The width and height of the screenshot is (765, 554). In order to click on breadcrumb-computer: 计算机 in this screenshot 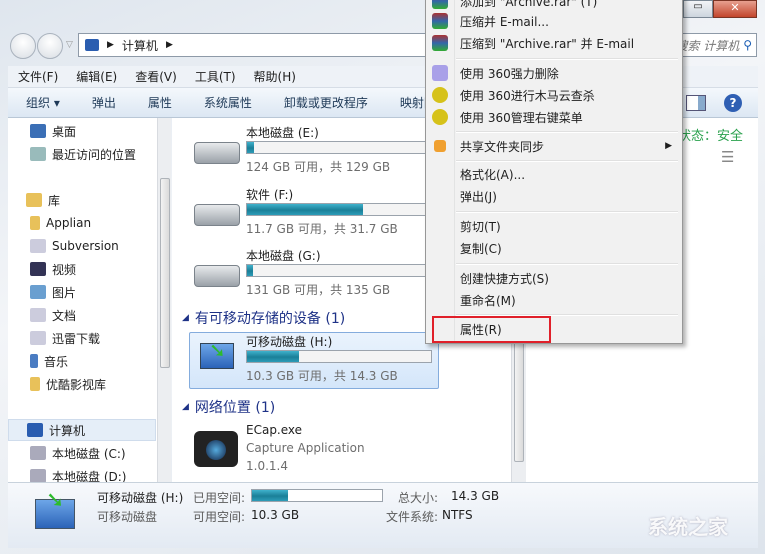, I will do `click(140, 45)`.